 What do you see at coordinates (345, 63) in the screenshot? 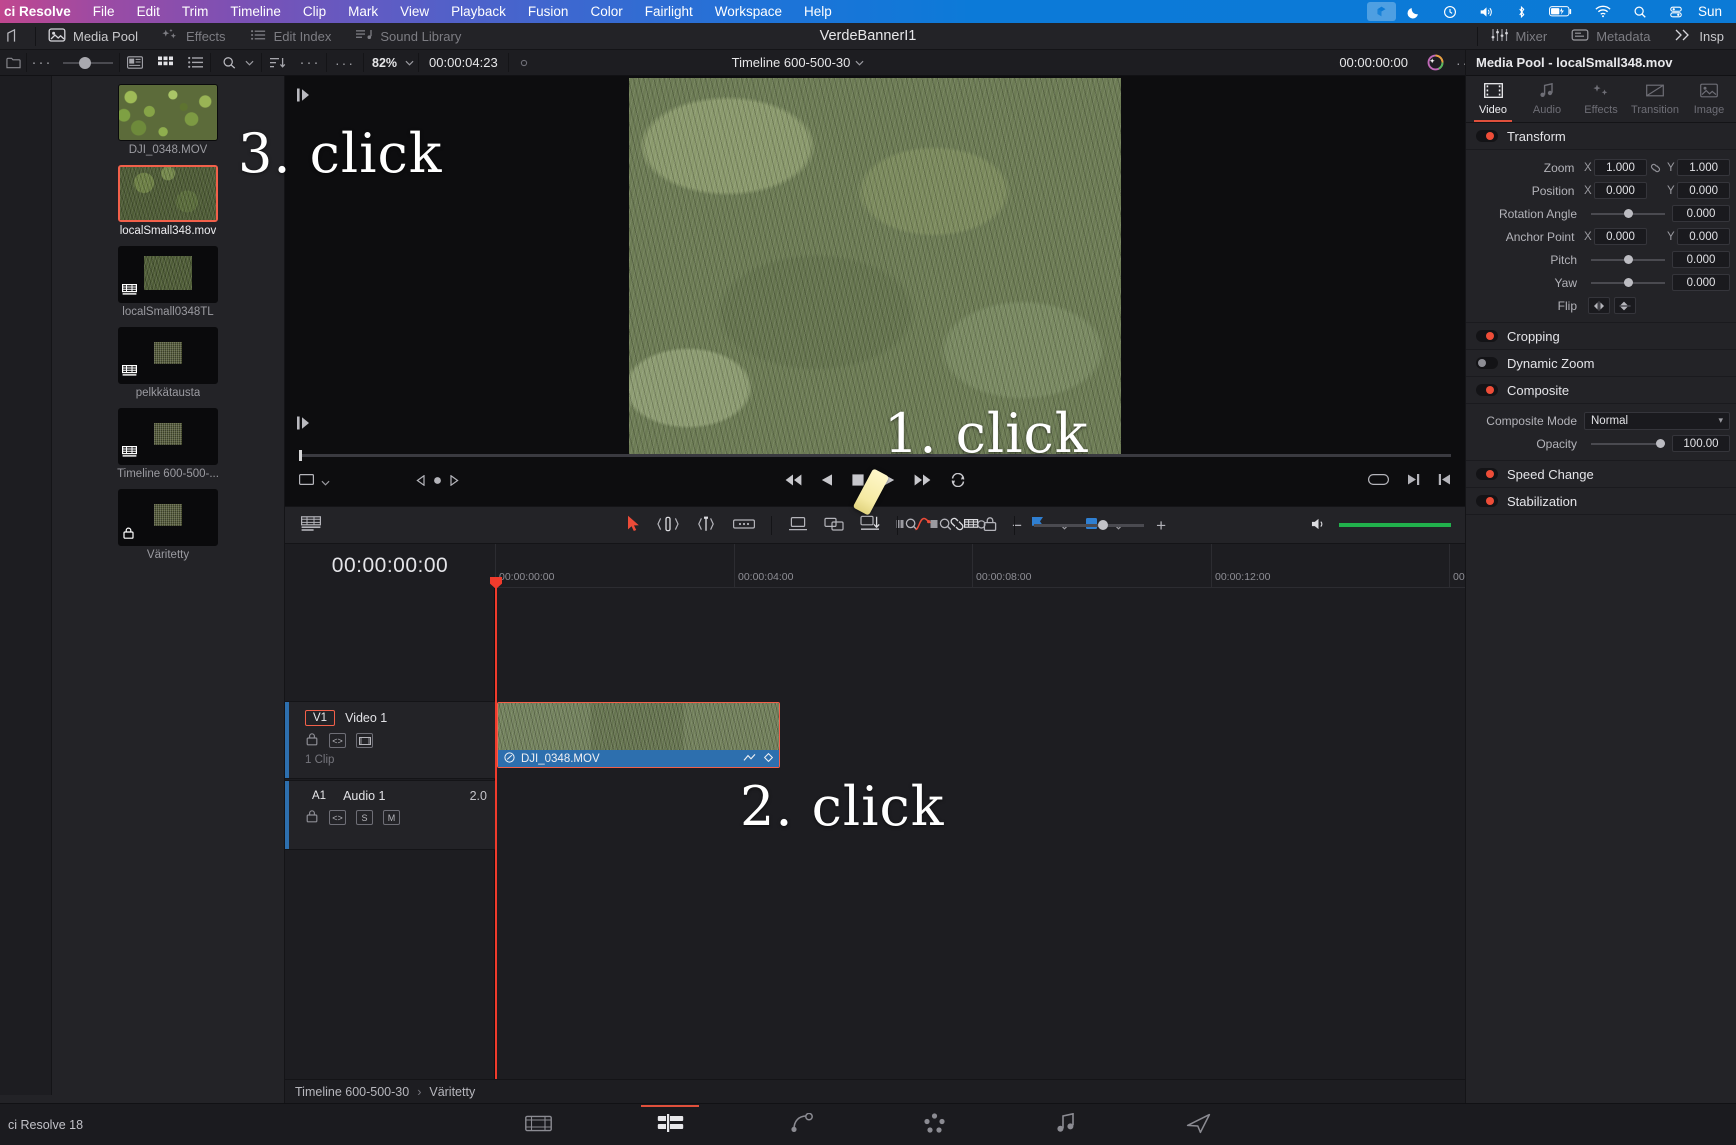
I see `viewer-options-button: ···` at bounding box center [345, 63].